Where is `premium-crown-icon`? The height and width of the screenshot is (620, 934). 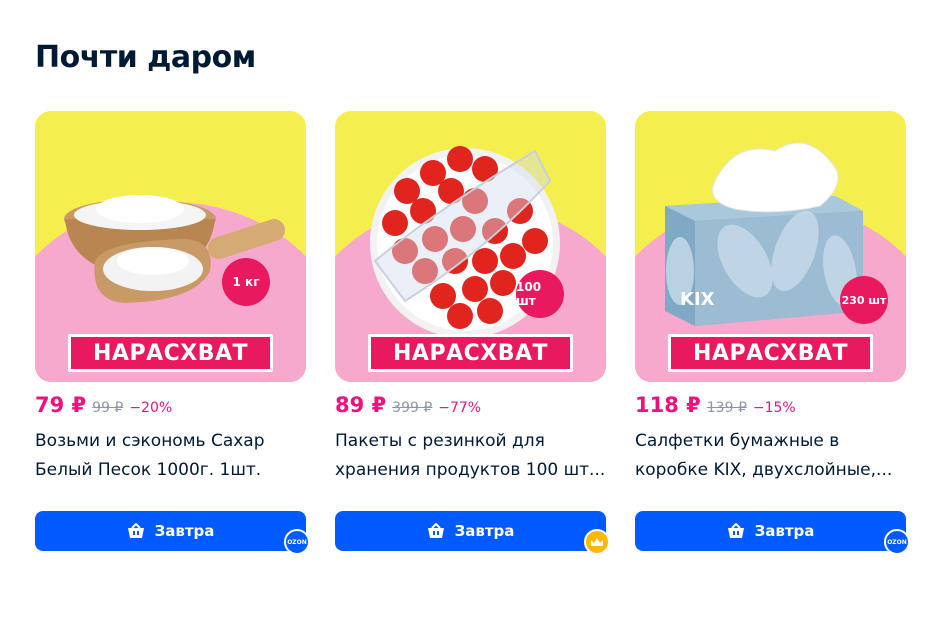 premium-crown-icon is located at coordinates (597, 542).